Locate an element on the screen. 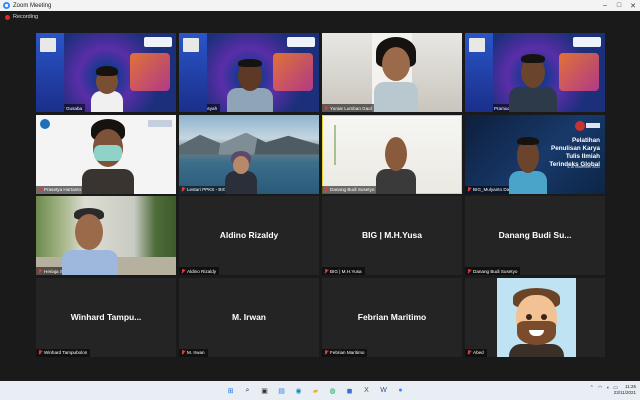 The height and width of the screenshot is (400, 640). file-explorer-icon: ▰ is located at coordinates (315, 390).